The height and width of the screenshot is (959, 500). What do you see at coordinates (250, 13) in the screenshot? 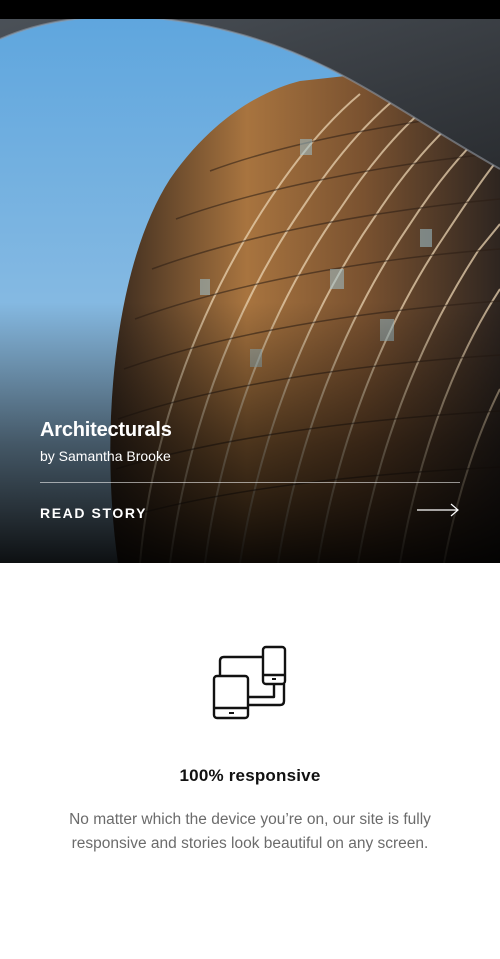
I see `top-bar` at bounding box center [250, 13].